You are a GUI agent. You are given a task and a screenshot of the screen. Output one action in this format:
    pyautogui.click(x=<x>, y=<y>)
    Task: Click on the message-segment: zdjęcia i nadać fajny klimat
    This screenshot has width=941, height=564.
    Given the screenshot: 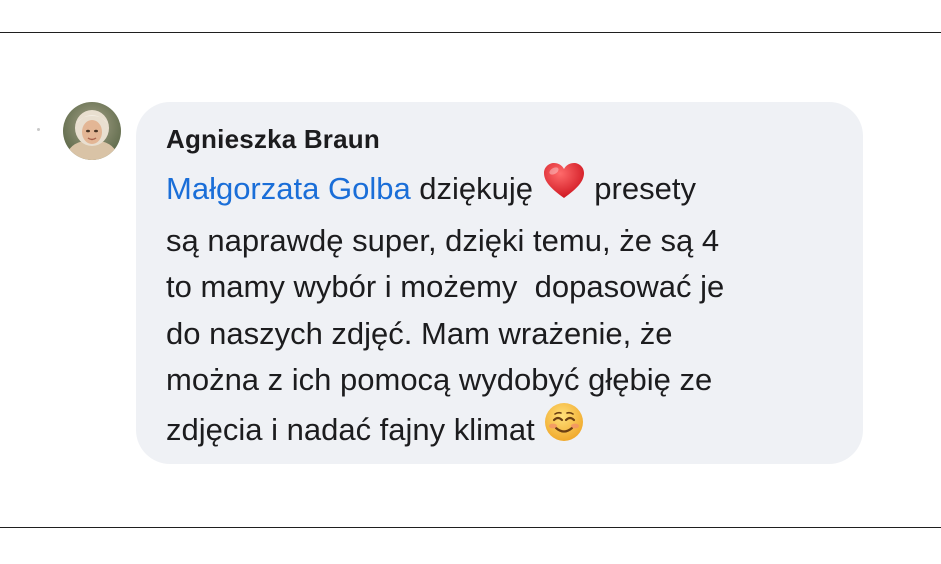 What is the action you would take?
    pyautogui.click(x=355, y=429)
    